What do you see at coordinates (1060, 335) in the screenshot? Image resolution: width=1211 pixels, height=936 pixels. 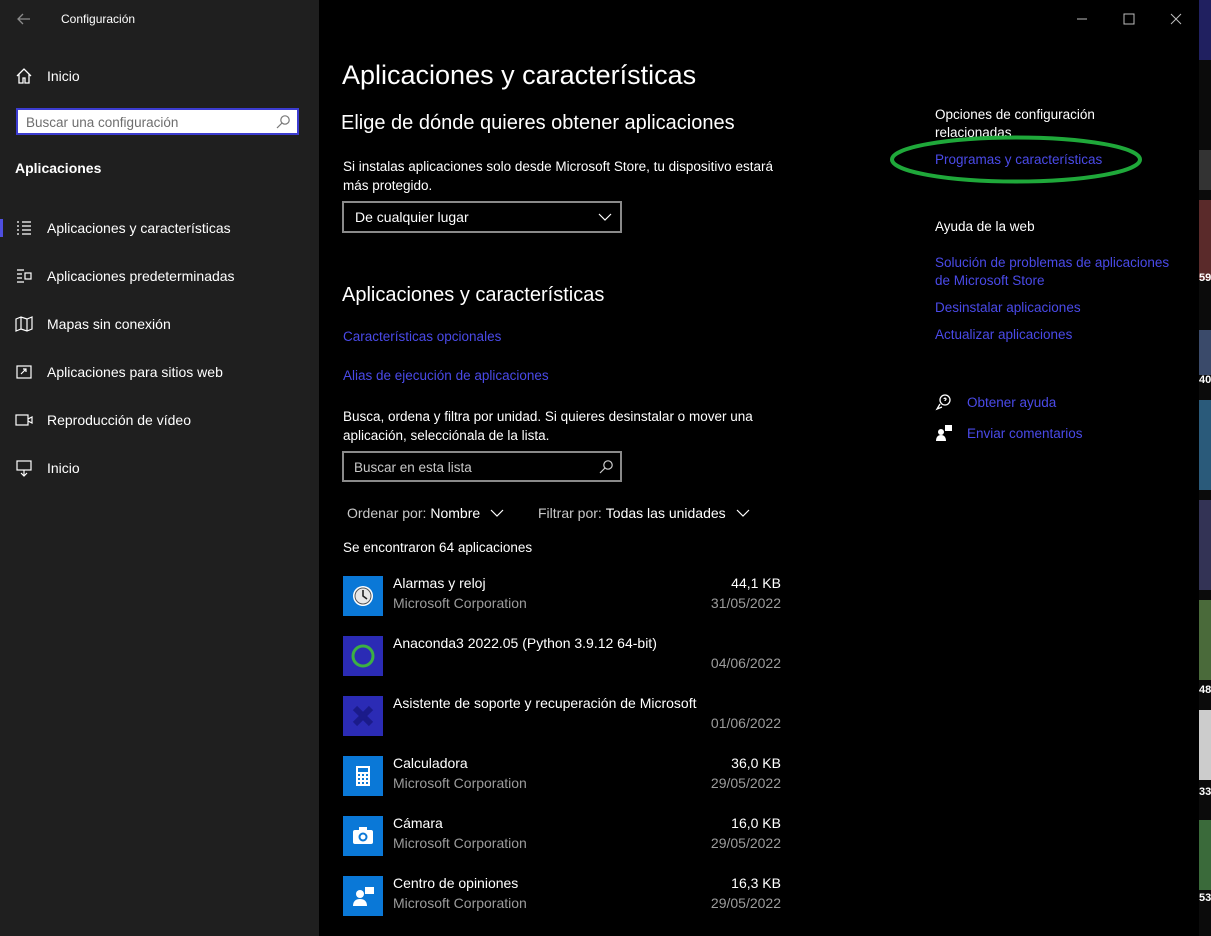 I see `update-apps-link: Actualizar aplicaciones` at bounding box center [1060, 335].